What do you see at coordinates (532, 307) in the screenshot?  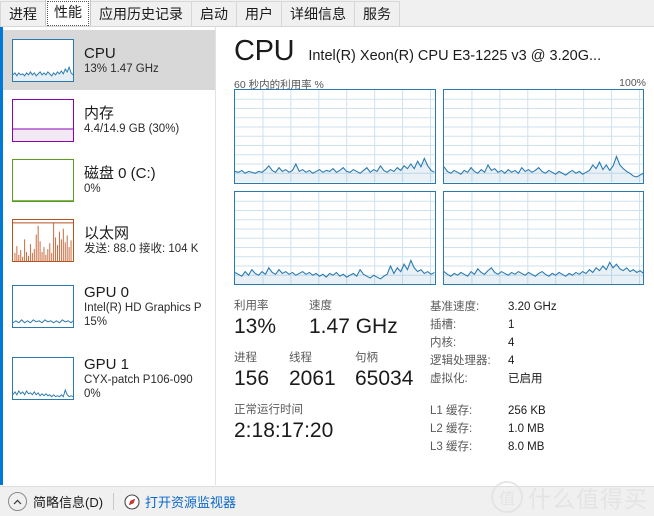 I see `detail-base-speed-value: 3.20 GHz` at bounding box center [532, 307].